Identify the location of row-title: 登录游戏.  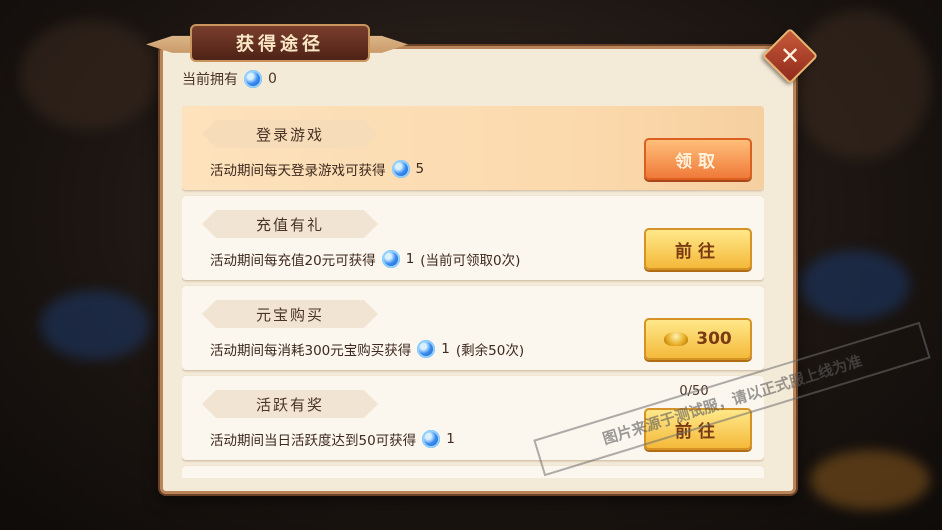
(289, 134).